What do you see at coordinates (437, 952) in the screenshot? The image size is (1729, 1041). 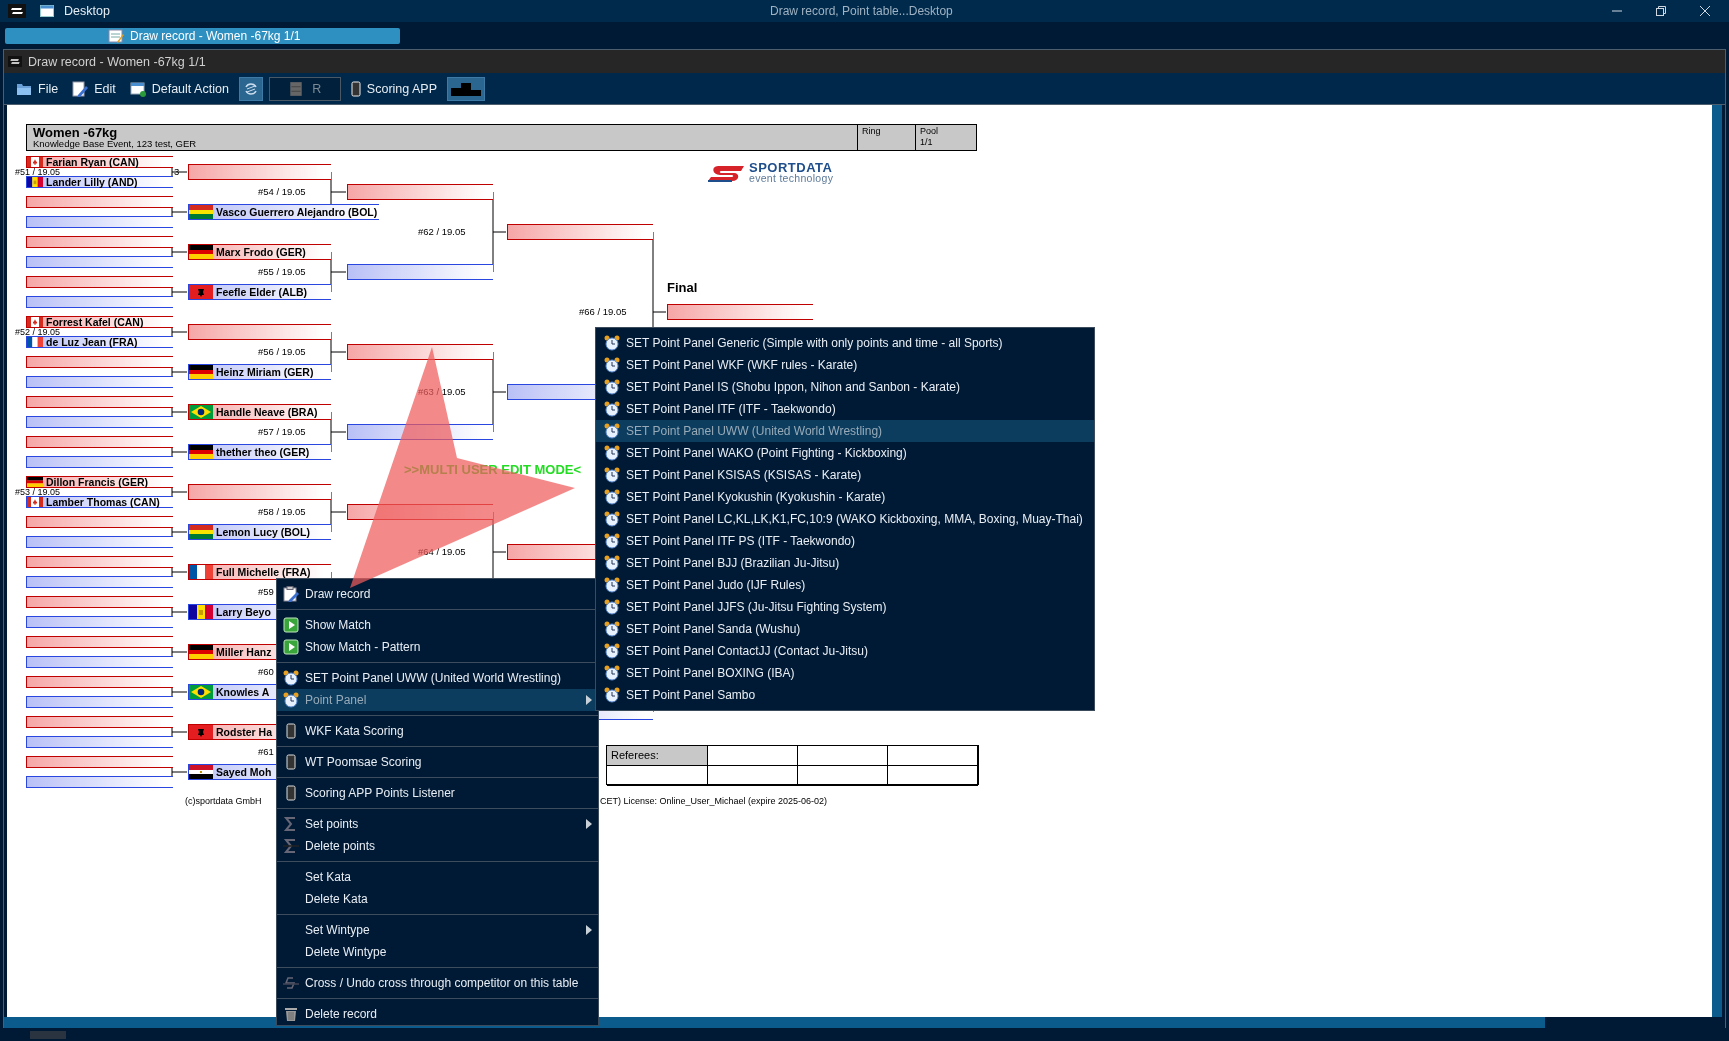 I see `menu-item: Delete Wintype` at bounding box center [437, 952].